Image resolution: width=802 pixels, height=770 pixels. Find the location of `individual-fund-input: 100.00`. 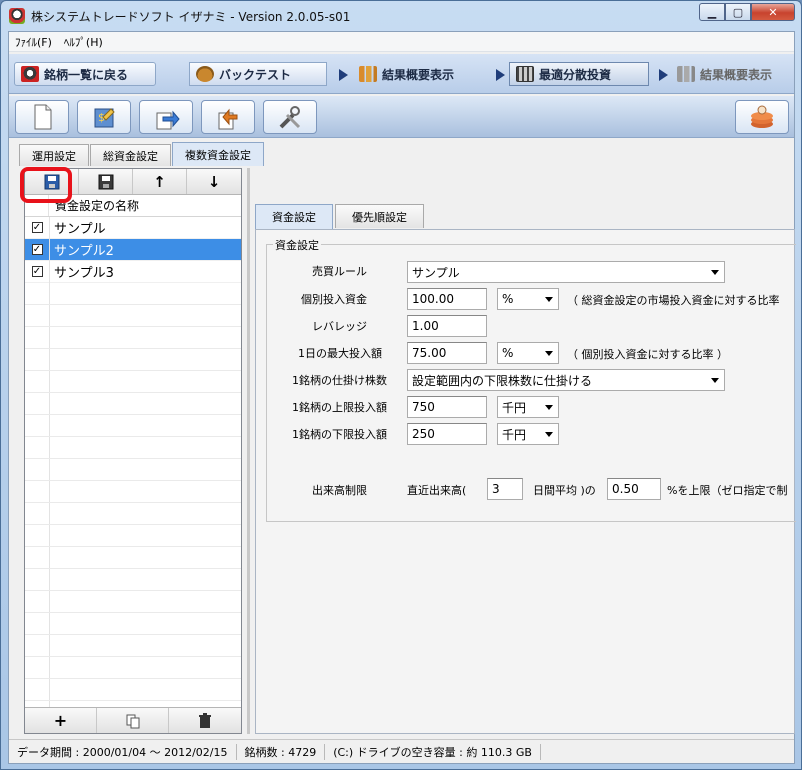

individual-fund-input: 100.00 is located at coordinates (447, 299).